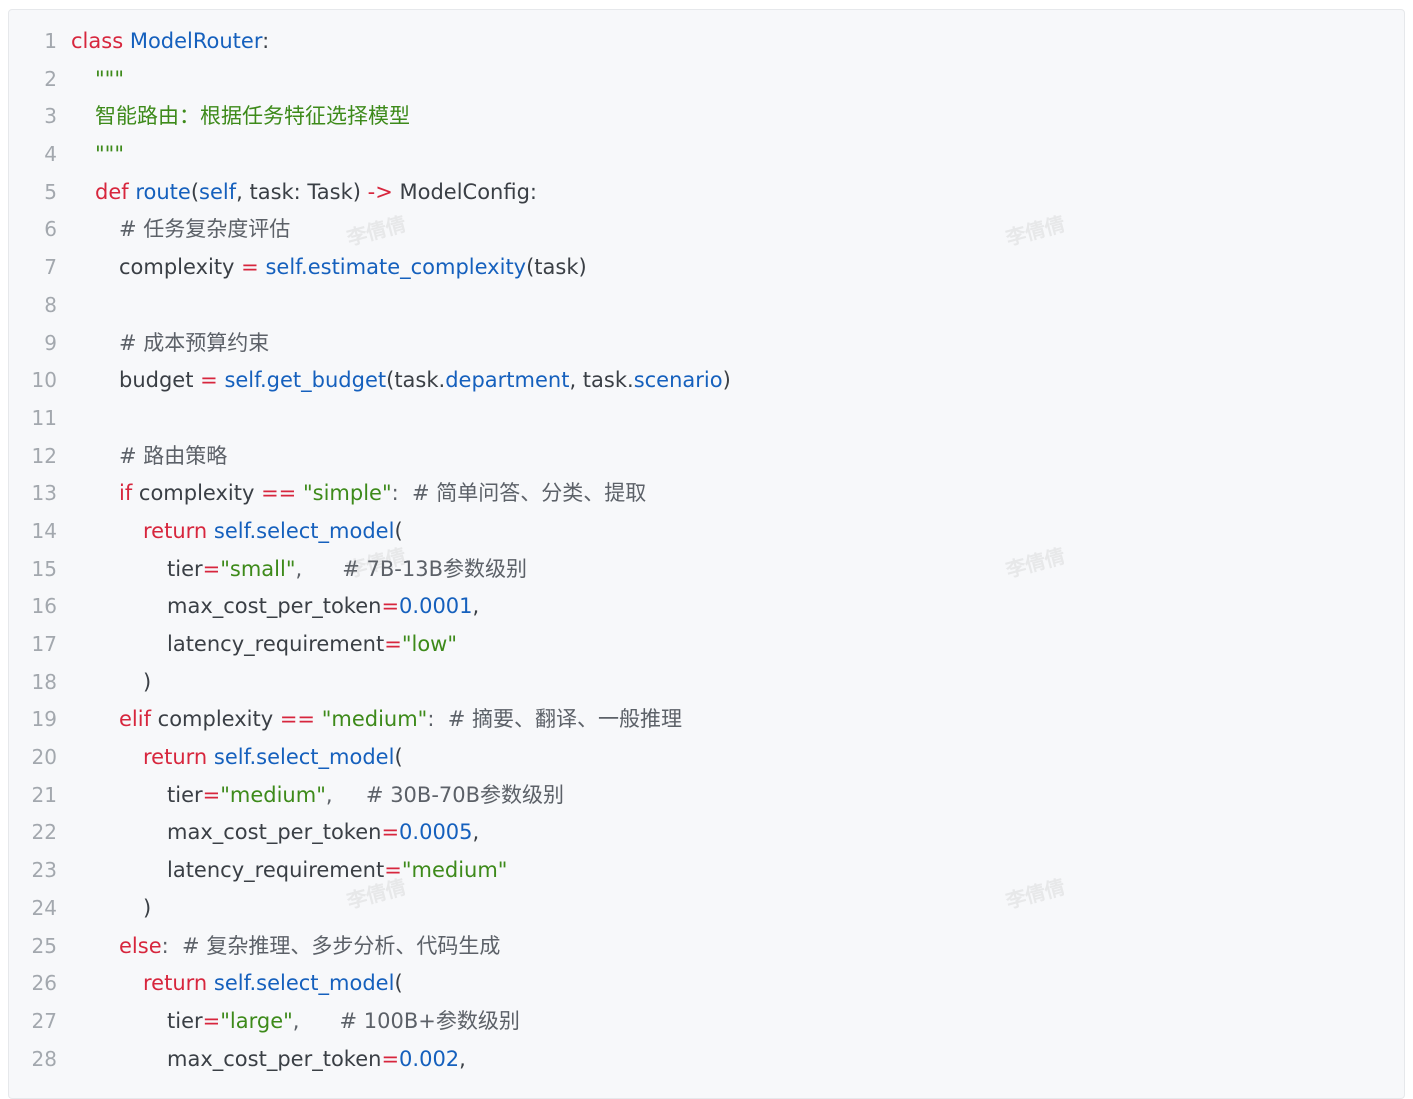  Describe the element at coordinates (256, 1020) in the screenshot. I see `code-token: "large"` at that location.